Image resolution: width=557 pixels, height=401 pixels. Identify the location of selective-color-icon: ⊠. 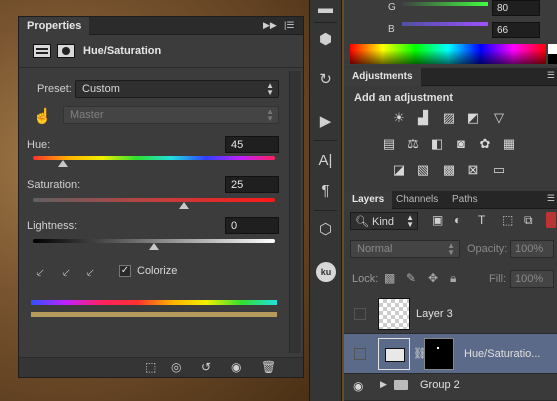
(473, 170).